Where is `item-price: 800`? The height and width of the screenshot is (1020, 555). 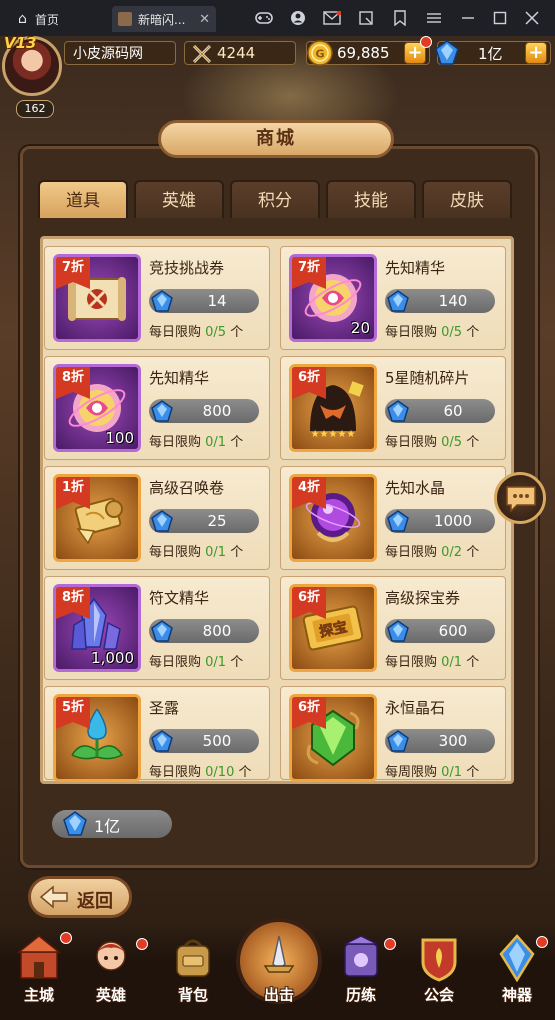 item-price: 800 is located at coordinates (217, 411).